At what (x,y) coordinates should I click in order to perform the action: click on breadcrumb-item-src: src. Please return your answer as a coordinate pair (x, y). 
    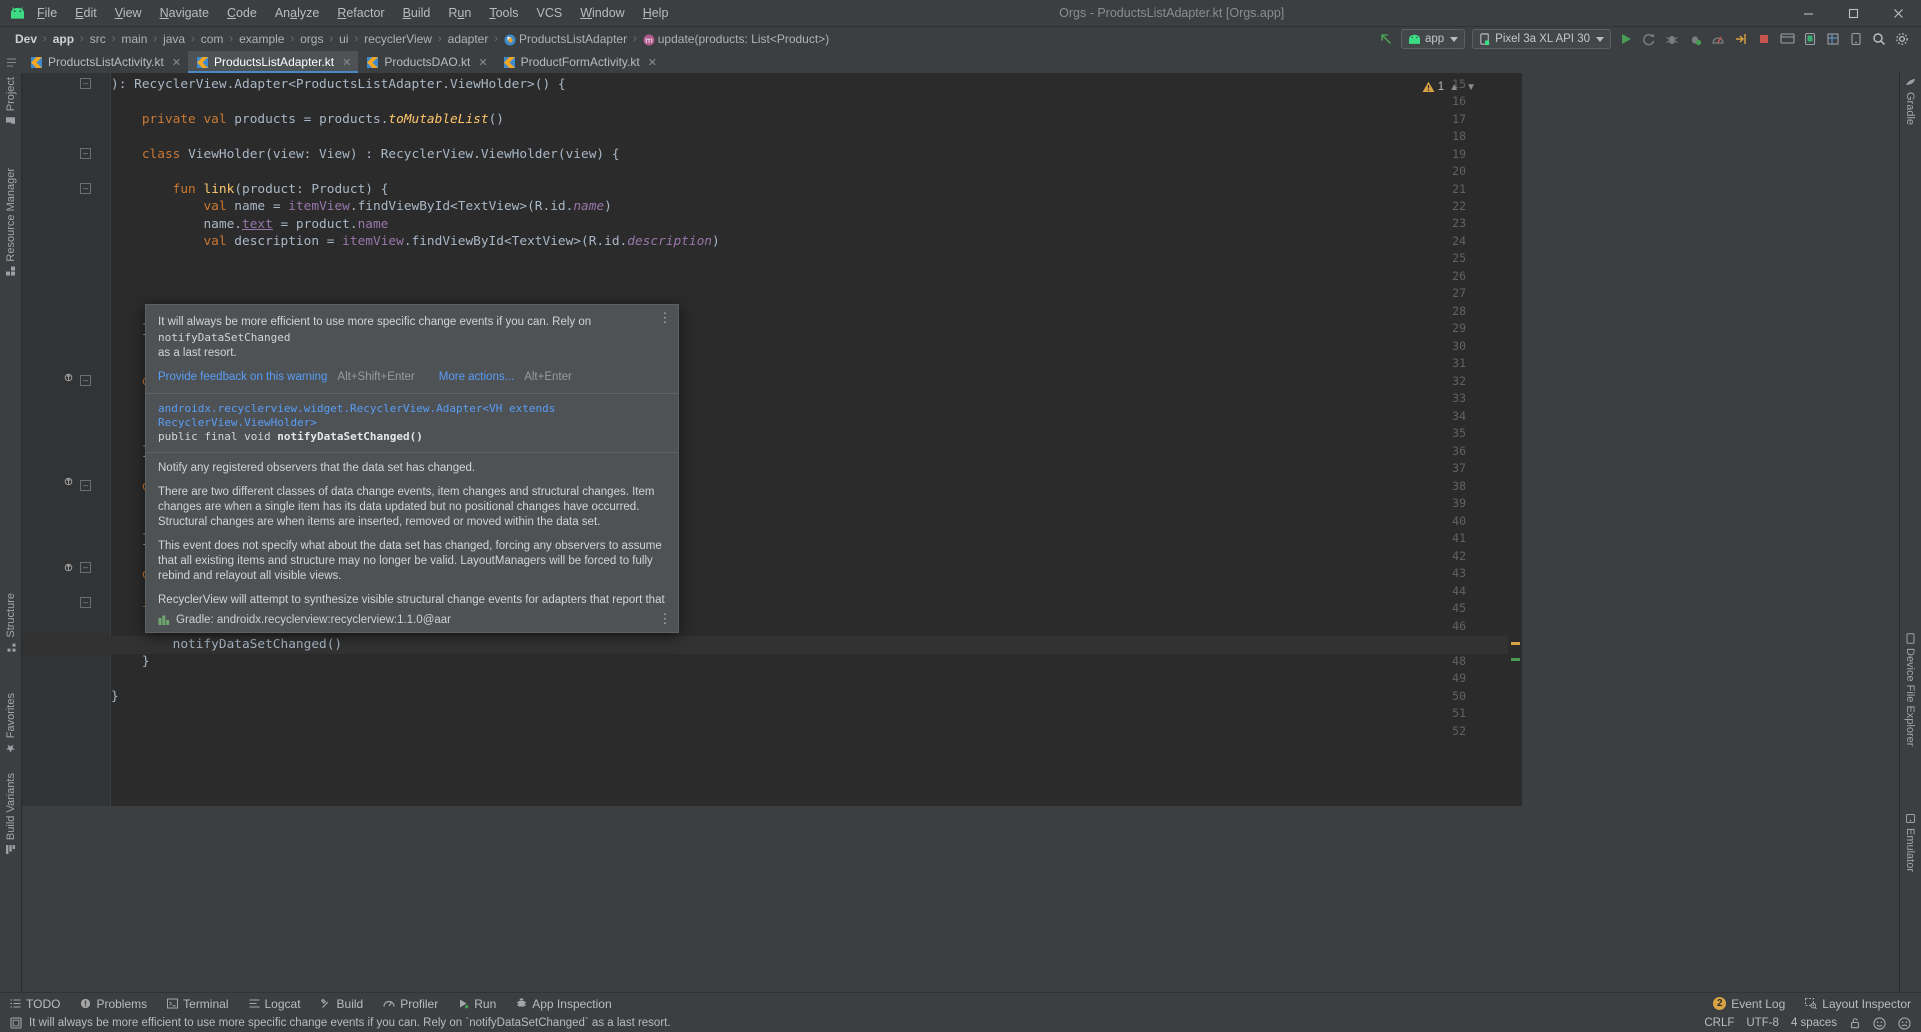
    Looking at the image, I should click on (98, 39).